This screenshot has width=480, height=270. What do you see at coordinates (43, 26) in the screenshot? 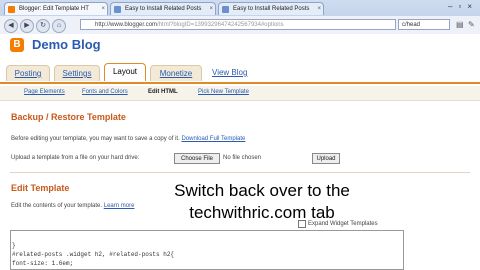
I see `reload-icon: ↻` at bounding box center [43, 26].